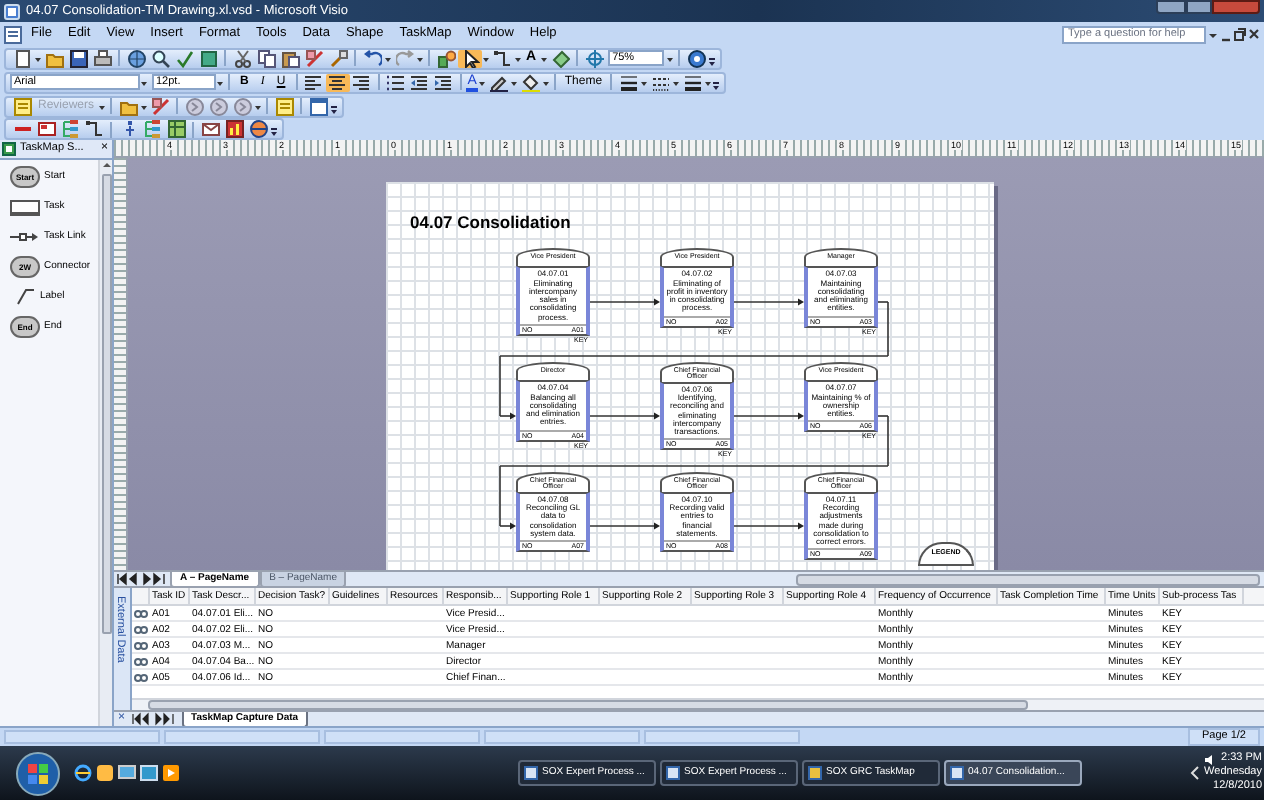 The width and height of the screenshot is (1264, 800). I want to click on card-icon, so click(46, 129).